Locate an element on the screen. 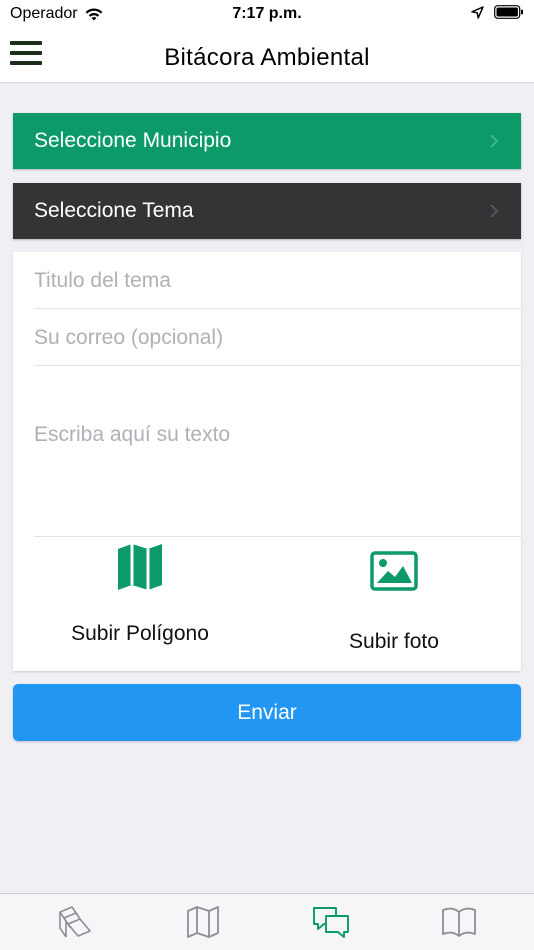  submit-label: Enviar is located at coordinates (267, 712).